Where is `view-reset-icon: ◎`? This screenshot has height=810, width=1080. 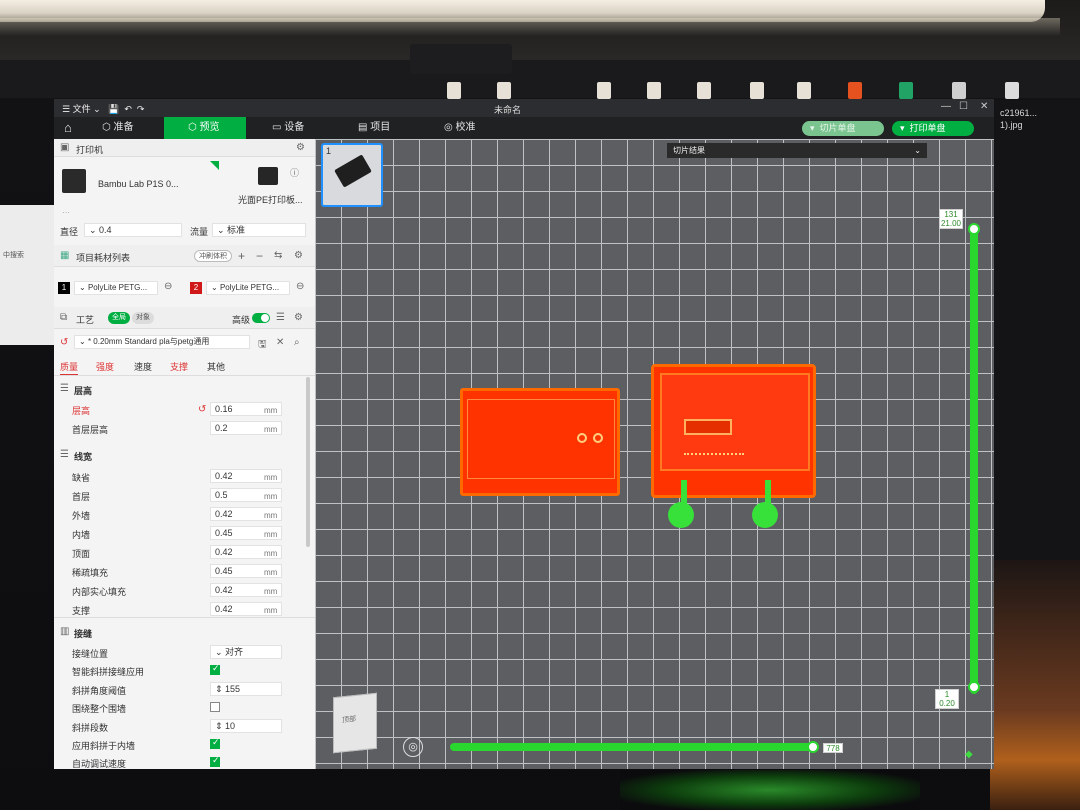
view-reset-icon: ◎ is located at coordinates (413, 747).